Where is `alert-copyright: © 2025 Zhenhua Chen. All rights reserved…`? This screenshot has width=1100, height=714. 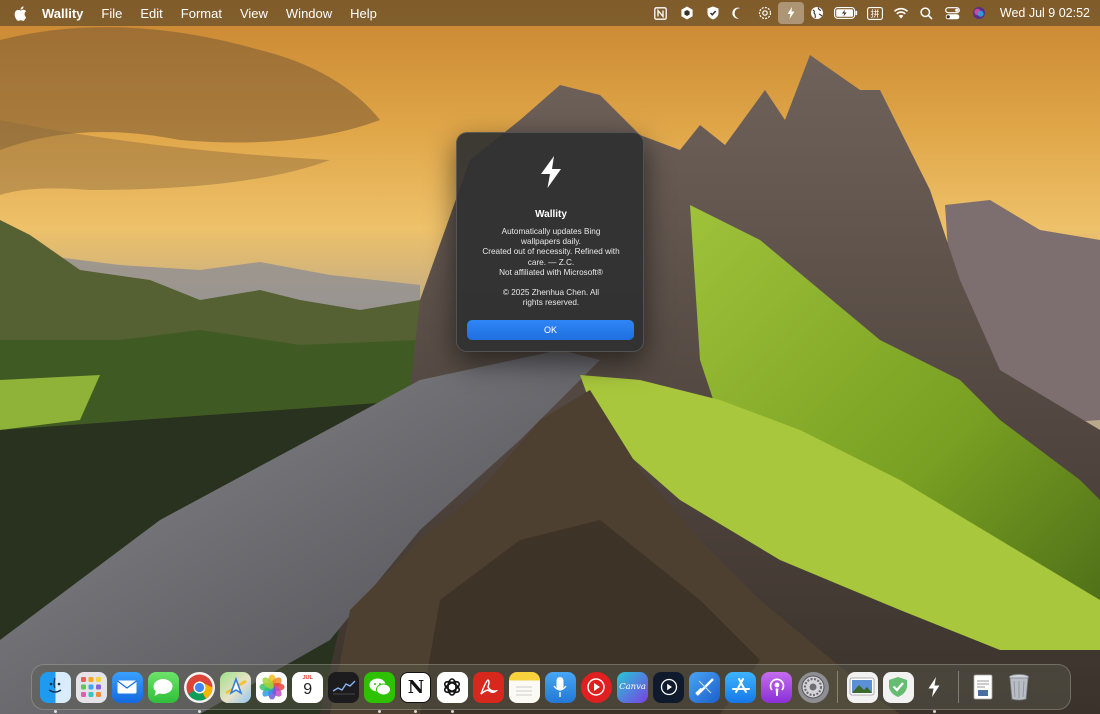 alert-copyright: © 2025 Zhenhua Chen. All rights reserved… is located at coordinates (551, 298).